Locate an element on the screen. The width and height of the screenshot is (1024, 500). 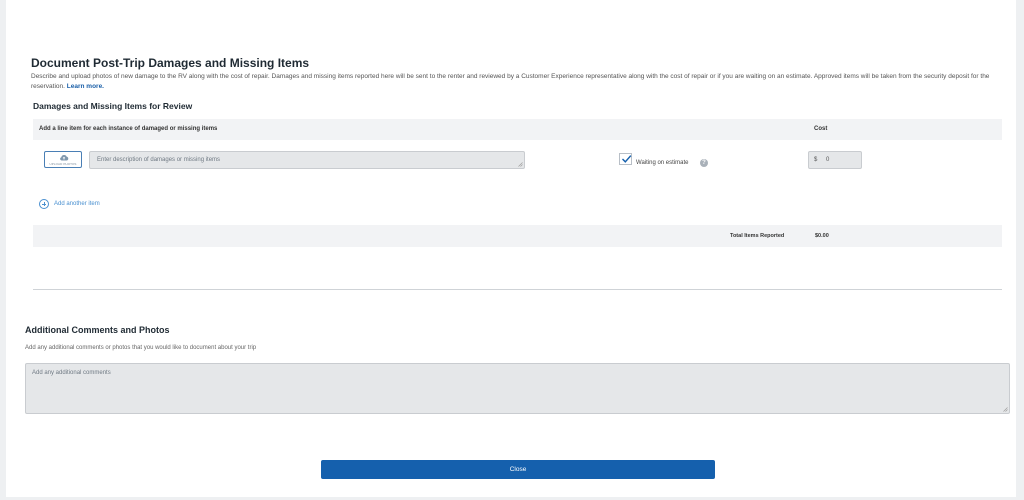
additional-comments-title: Additional Comments and Photos is located at coordinates (97, 330).